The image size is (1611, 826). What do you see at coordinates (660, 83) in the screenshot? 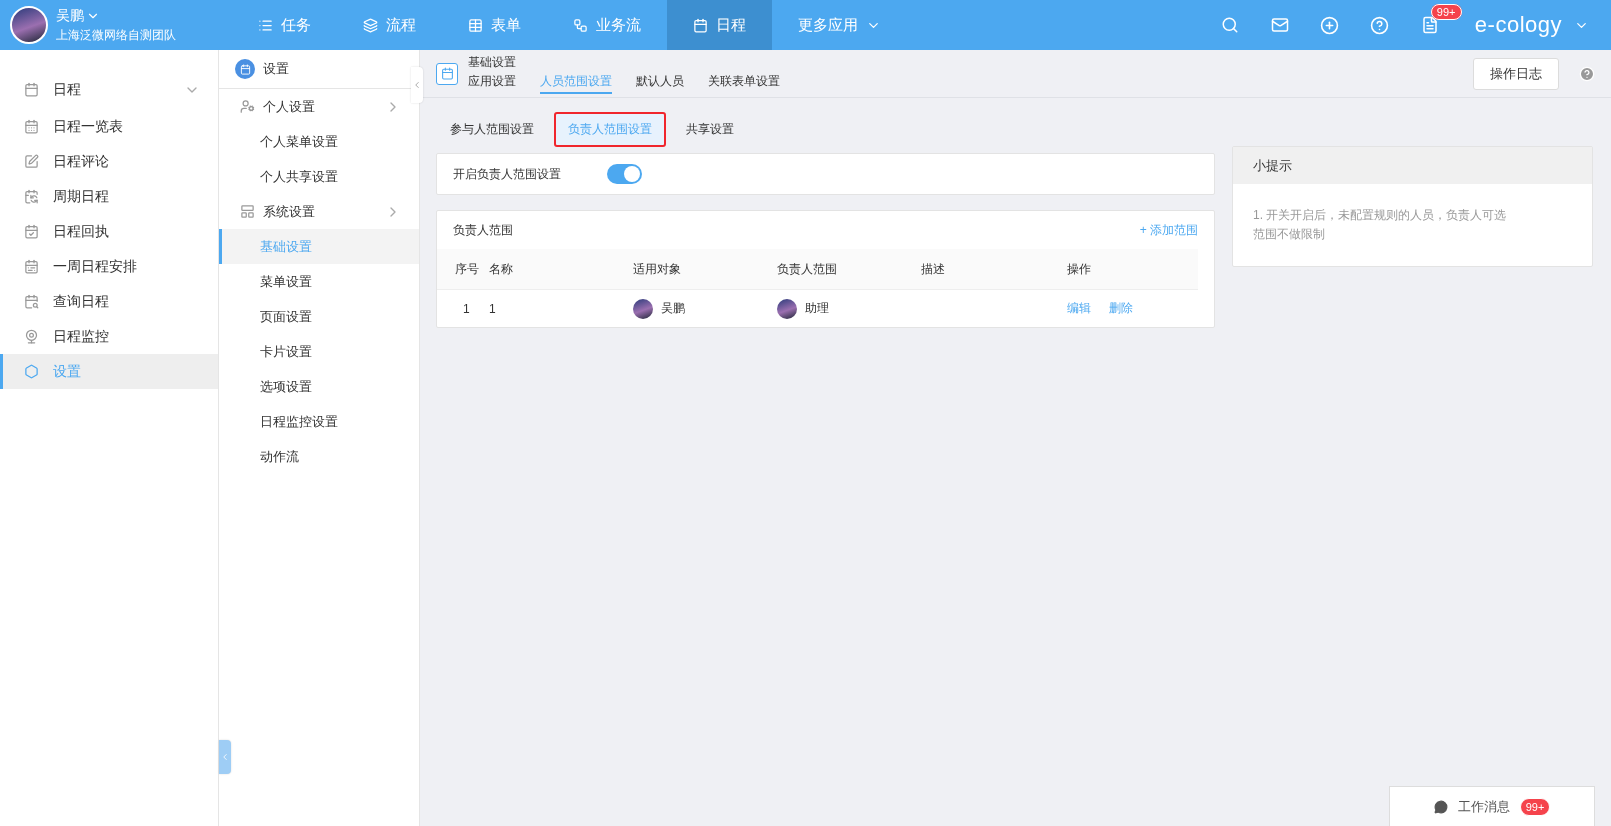
I see `page-tab: 默认人员` at bounding box center [660, 83].